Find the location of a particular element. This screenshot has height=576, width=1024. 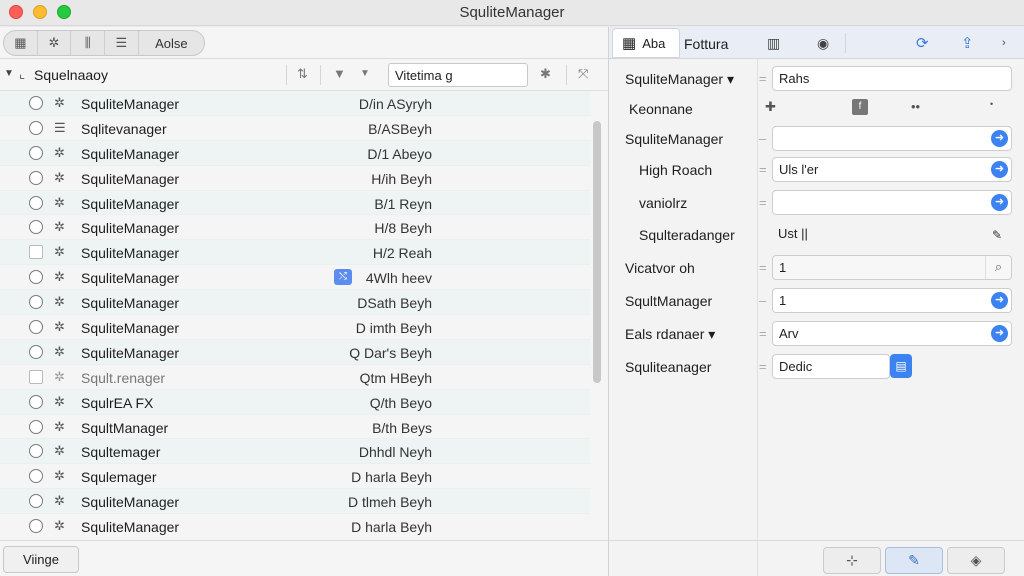

table-row: ☰ Sqlitevanager B/ASBeyh is located at coordinates (295, 128).